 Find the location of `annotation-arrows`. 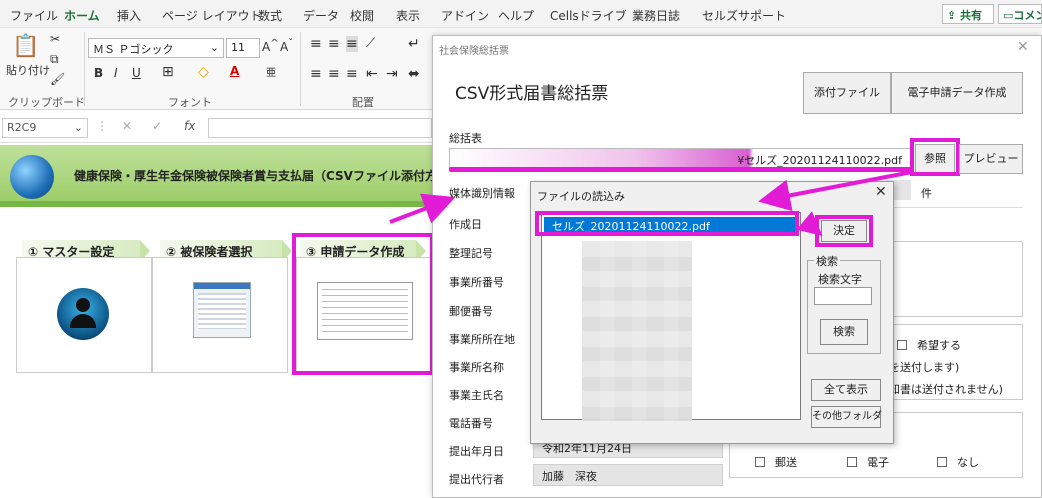

annotation-arrows is located at coordinates (651, 203).